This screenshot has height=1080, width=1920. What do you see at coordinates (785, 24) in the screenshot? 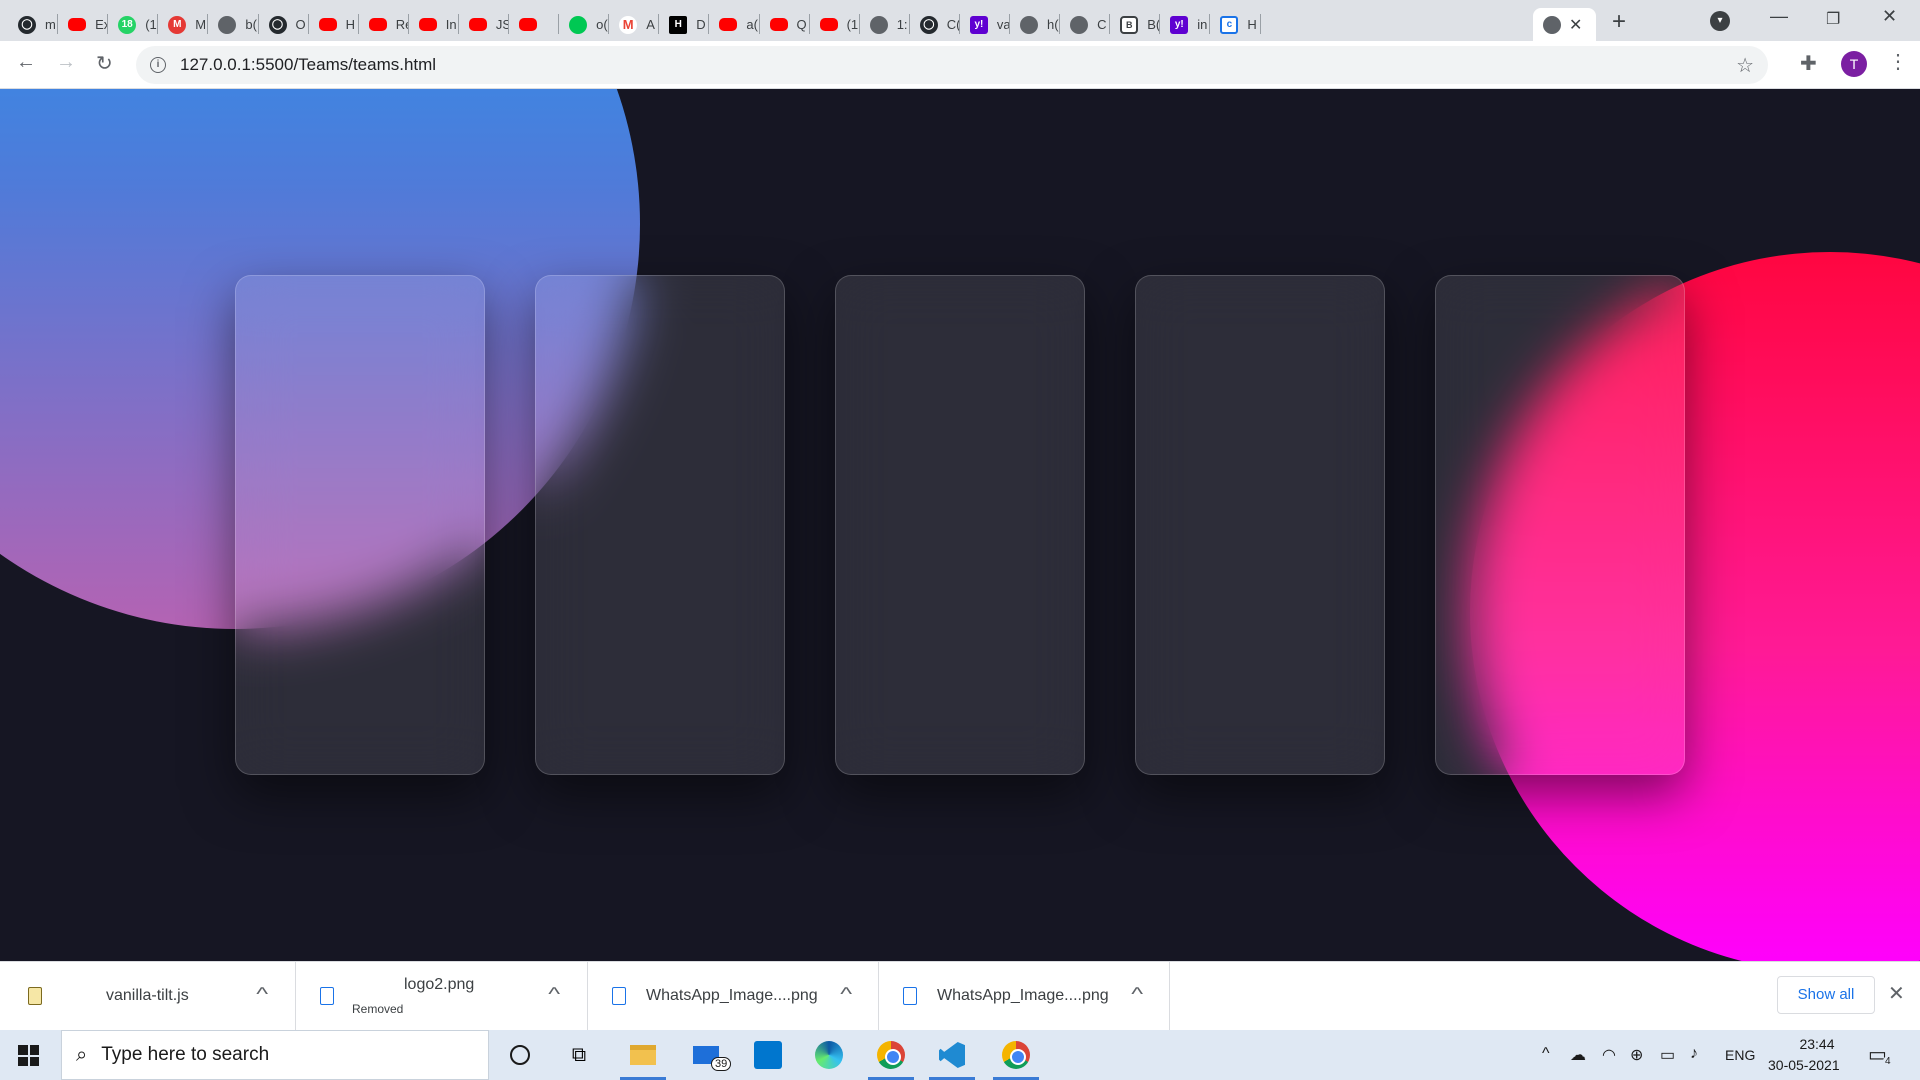
I see `browser-tab: Q` at bounding box center [785, 24].